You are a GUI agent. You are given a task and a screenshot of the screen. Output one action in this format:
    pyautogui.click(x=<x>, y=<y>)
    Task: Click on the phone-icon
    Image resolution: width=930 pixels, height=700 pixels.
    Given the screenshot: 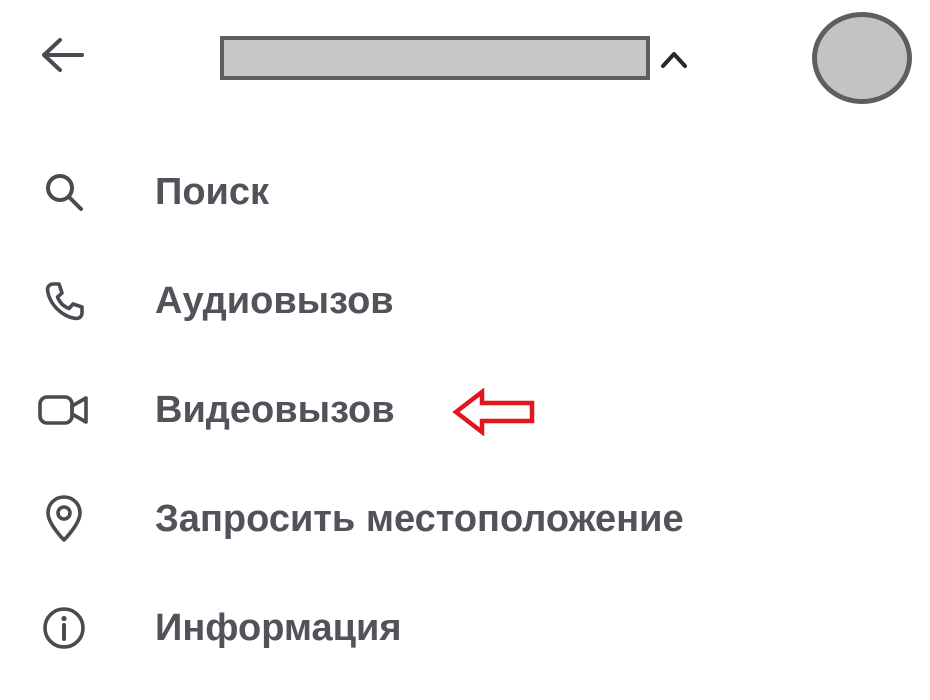 What is the action you would take?
    pyautogui.click(x=64, y=301)
    